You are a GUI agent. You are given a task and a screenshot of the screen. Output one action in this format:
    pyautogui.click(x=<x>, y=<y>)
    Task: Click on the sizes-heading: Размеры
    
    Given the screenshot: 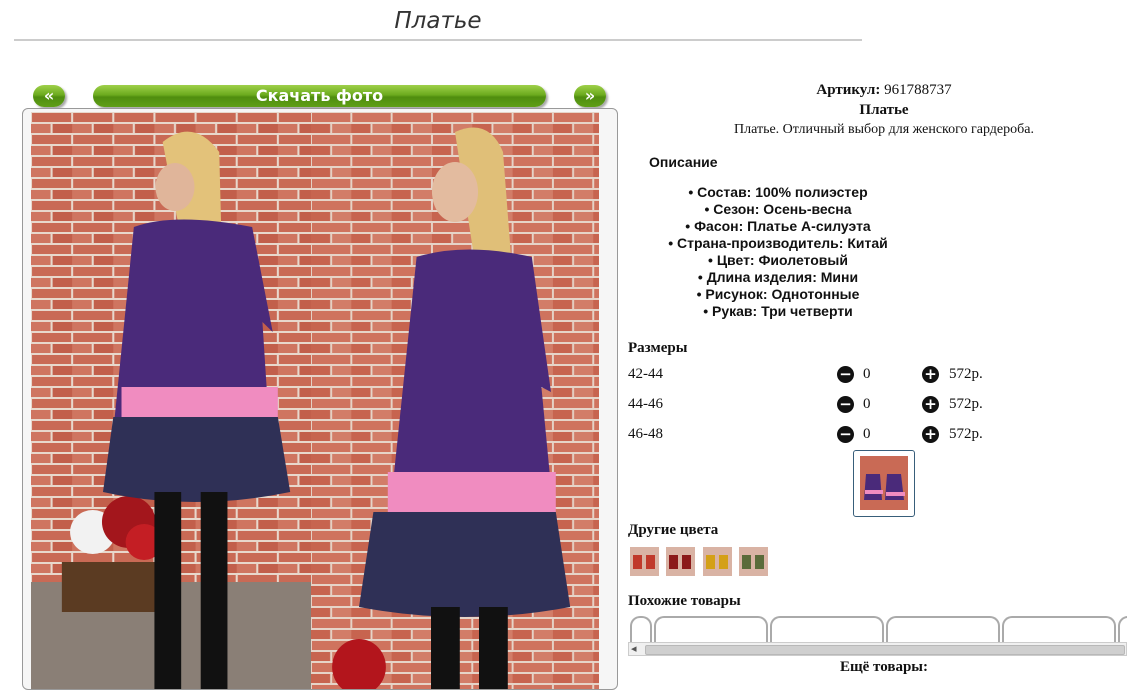 What is the action you would take?
    pyautogui.click(x=658, y=348)
    